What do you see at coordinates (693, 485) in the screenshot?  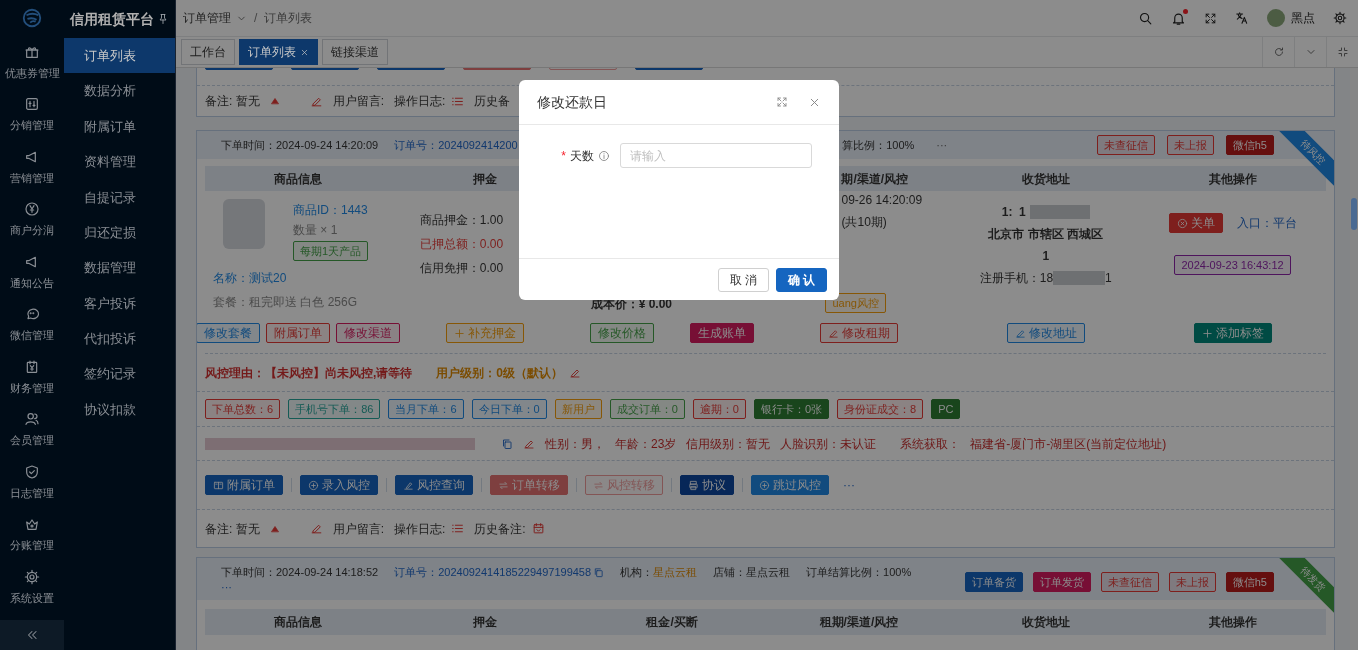 I see `printer-icon` at bounding box center [693, 485].